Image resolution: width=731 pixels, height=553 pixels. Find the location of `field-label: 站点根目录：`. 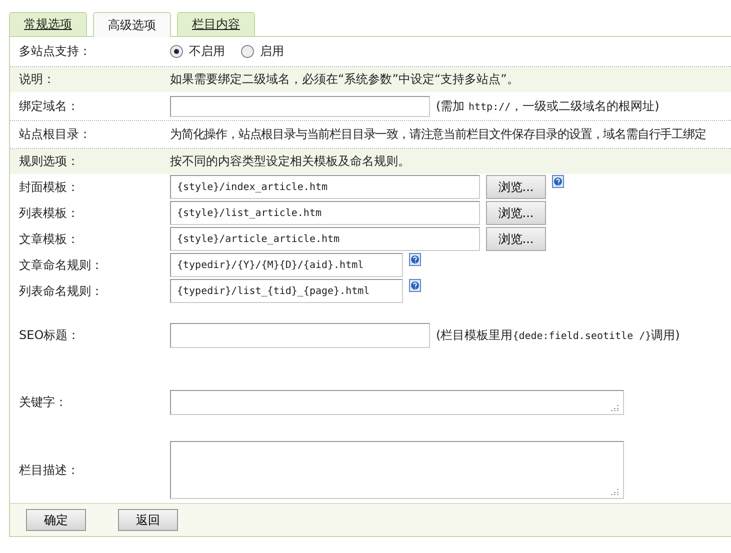

field-label: 站点根目录： is located at coordinates (55, 134).